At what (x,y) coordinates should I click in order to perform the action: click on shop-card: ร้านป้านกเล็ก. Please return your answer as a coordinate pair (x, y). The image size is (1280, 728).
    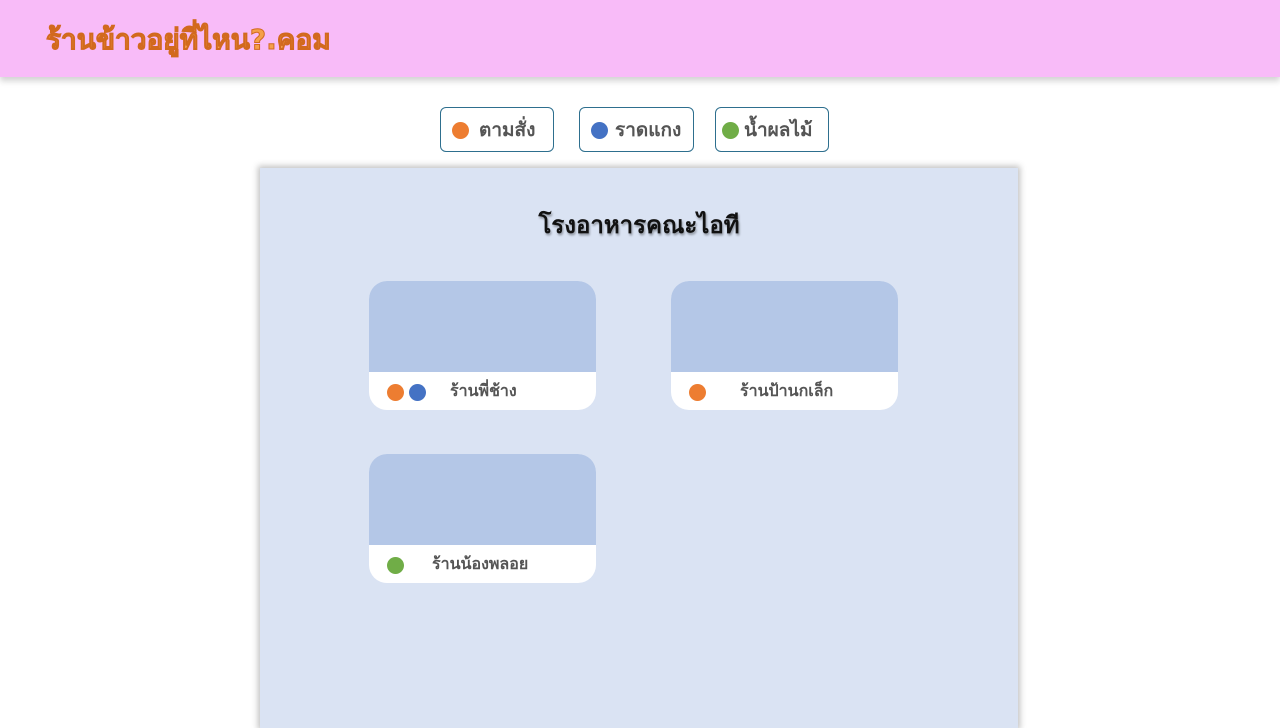
    Looking at the image, I should click on (784, 345).